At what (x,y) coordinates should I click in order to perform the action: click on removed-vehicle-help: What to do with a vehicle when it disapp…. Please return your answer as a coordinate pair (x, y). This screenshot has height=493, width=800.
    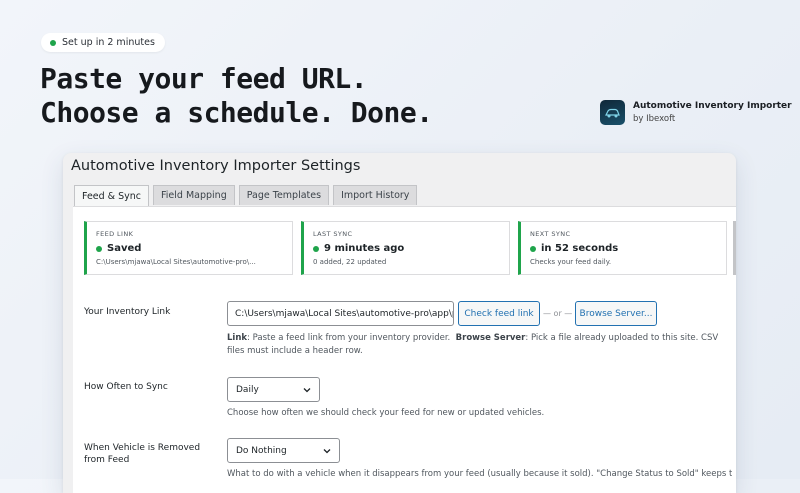
    Looking at the image, I should click on (479, 474).